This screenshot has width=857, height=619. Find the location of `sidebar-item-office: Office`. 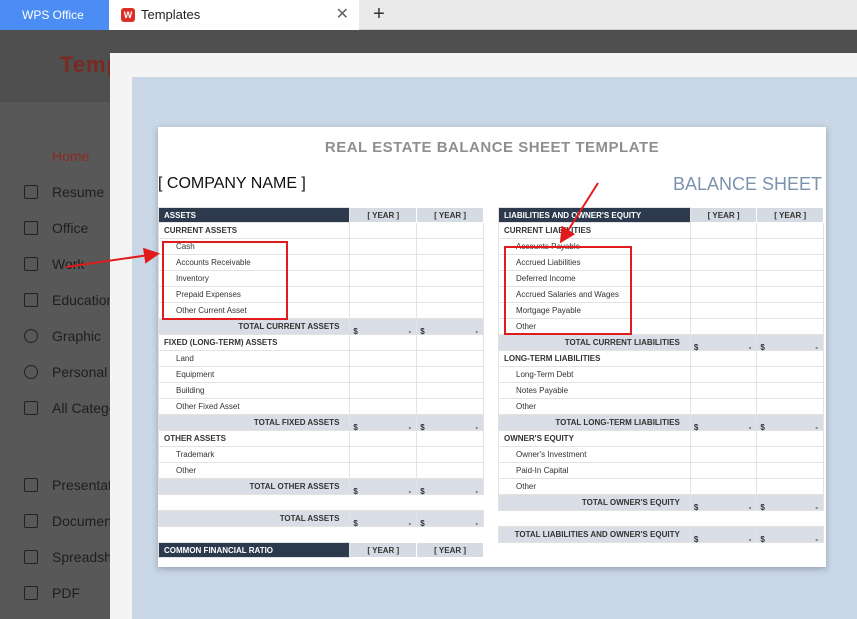

sidebar-item-office: Office is located at coordinates (56, 232).